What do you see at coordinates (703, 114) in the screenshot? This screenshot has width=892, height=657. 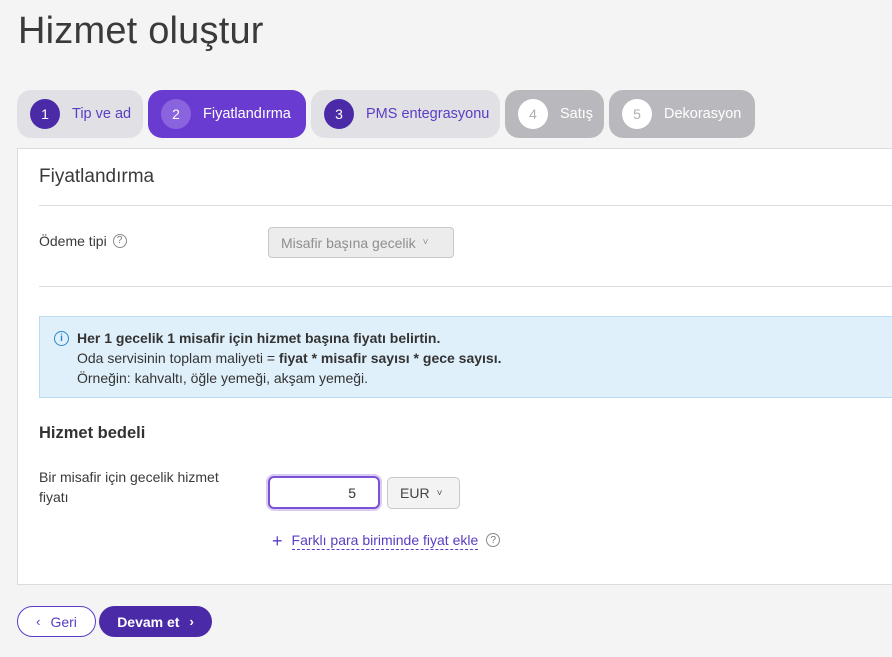 I see `step-label: Dekorasyon` at bounding box center [703, 114].